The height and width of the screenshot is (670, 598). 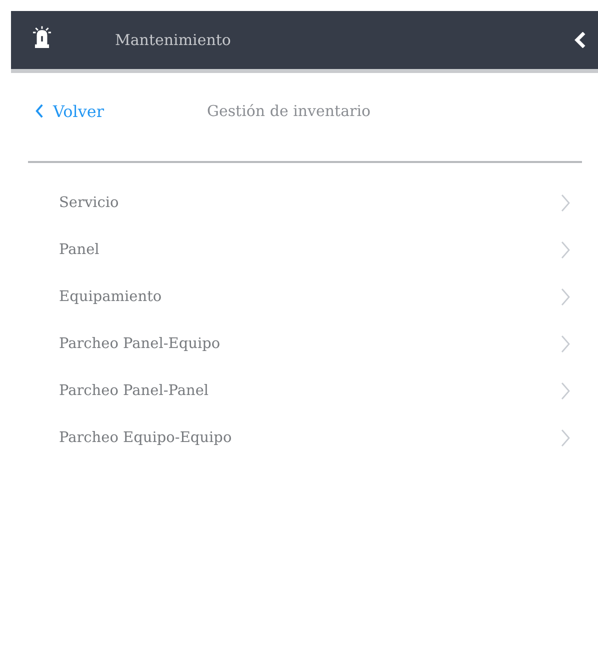 What do you see at coordinates (289, 111) in the screenshot?
I see `page-title: Gestión de inventario` at bounding box center [289, 111].